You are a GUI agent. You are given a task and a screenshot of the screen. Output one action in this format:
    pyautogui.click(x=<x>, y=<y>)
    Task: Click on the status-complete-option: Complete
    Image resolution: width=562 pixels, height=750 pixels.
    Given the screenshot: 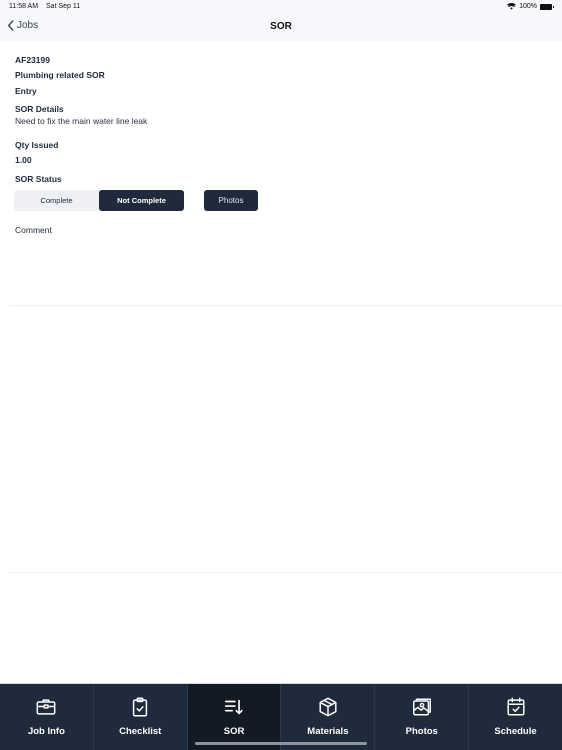 What is the action you would take?
    pyautogui.click(x=56, y=200)
    